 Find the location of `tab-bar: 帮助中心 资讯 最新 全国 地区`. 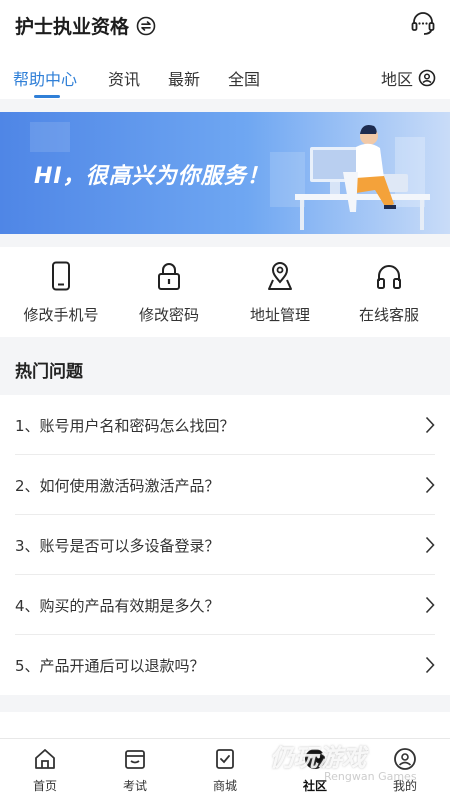

tab-bar: 帮助中心 资讯 最新 全国 地区 is located at coordinates (225, 75).